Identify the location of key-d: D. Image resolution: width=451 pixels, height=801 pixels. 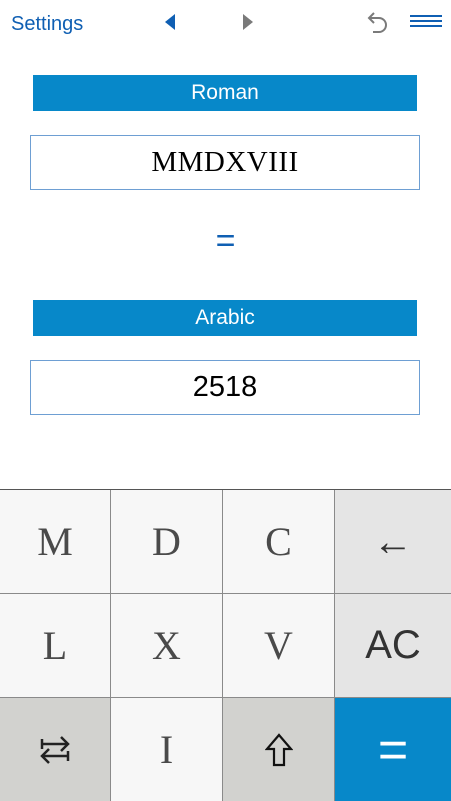
(167, 542).